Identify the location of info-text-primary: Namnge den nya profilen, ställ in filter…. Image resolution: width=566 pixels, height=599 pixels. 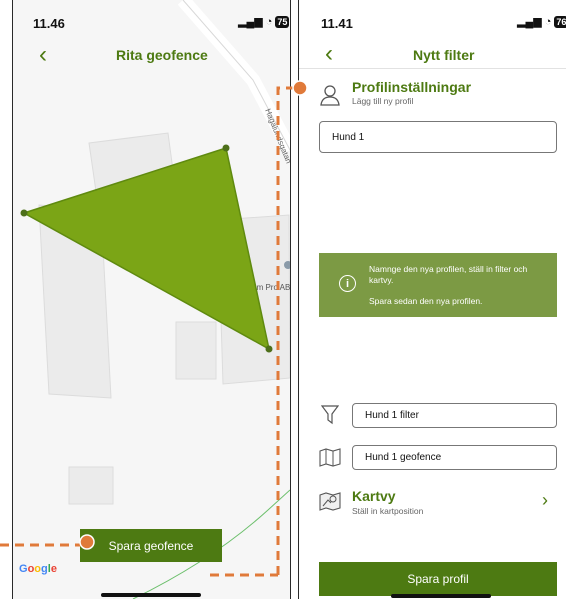
(448, 274).